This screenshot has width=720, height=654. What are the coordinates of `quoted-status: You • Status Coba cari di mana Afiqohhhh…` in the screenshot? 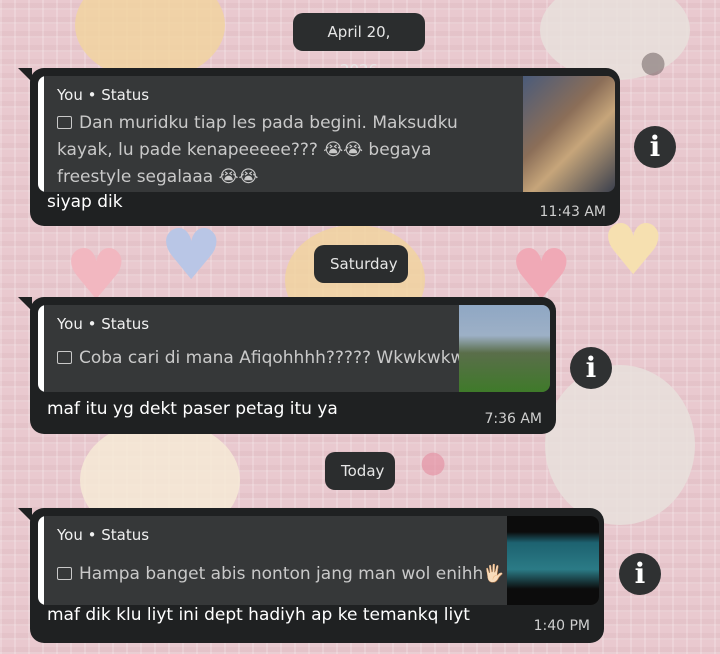 It's located at (294, 348).